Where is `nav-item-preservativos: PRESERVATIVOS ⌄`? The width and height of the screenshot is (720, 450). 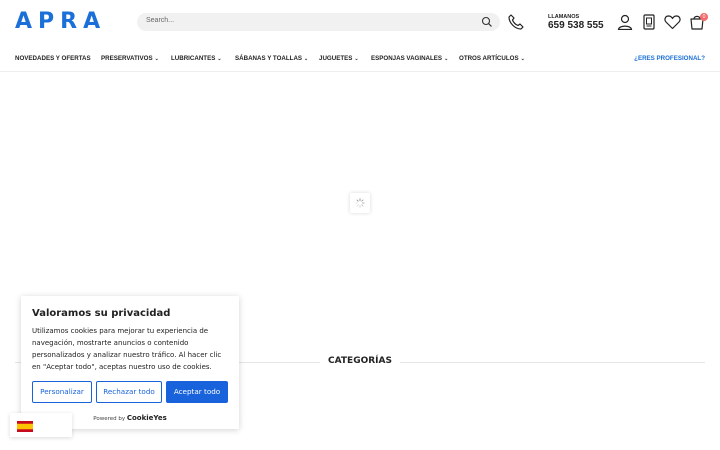
nav-item-preservativos: PRESERVATIVOS ⌄ is located at coordinates (130, 58).